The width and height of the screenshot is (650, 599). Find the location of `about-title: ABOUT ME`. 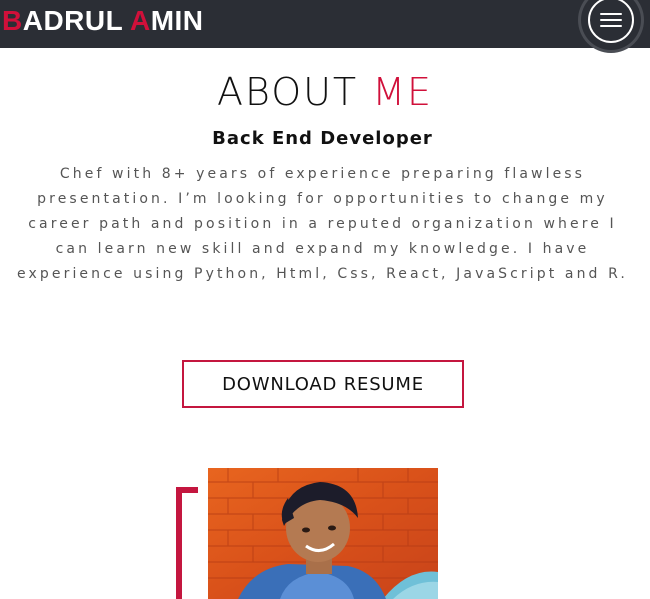

about-title: ABOUT ME is located at coordinates (325, 92).